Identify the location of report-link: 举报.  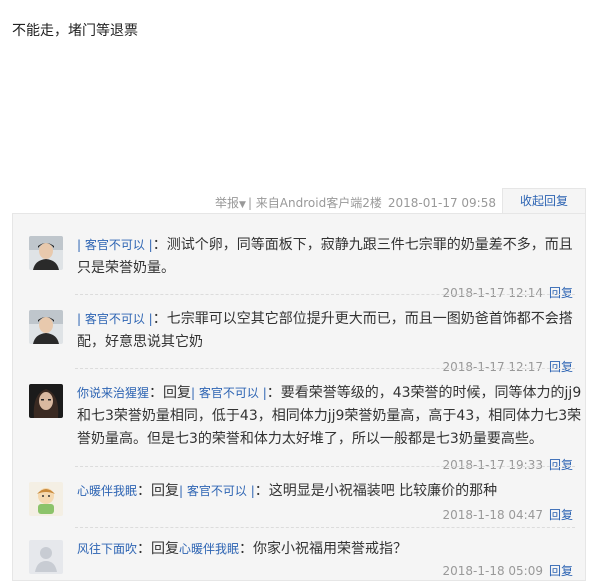
(227, 203).